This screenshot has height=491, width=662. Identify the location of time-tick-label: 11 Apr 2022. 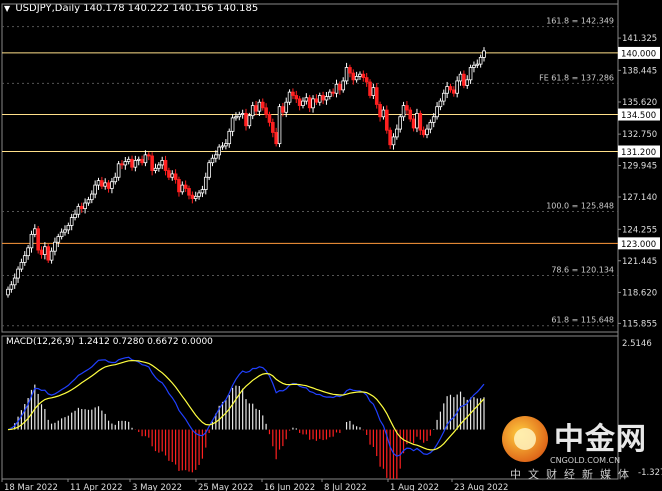
(96, 487).